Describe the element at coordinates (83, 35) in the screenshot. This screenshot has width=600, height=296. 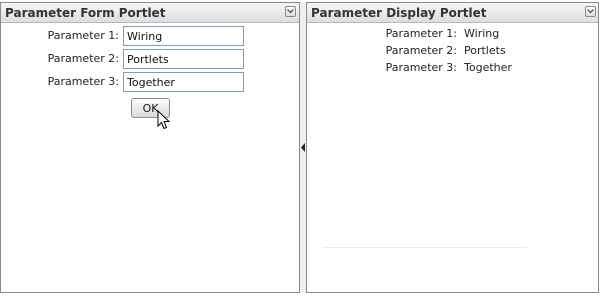
I see `parameter-1-label: Parameter 1:` at that location.